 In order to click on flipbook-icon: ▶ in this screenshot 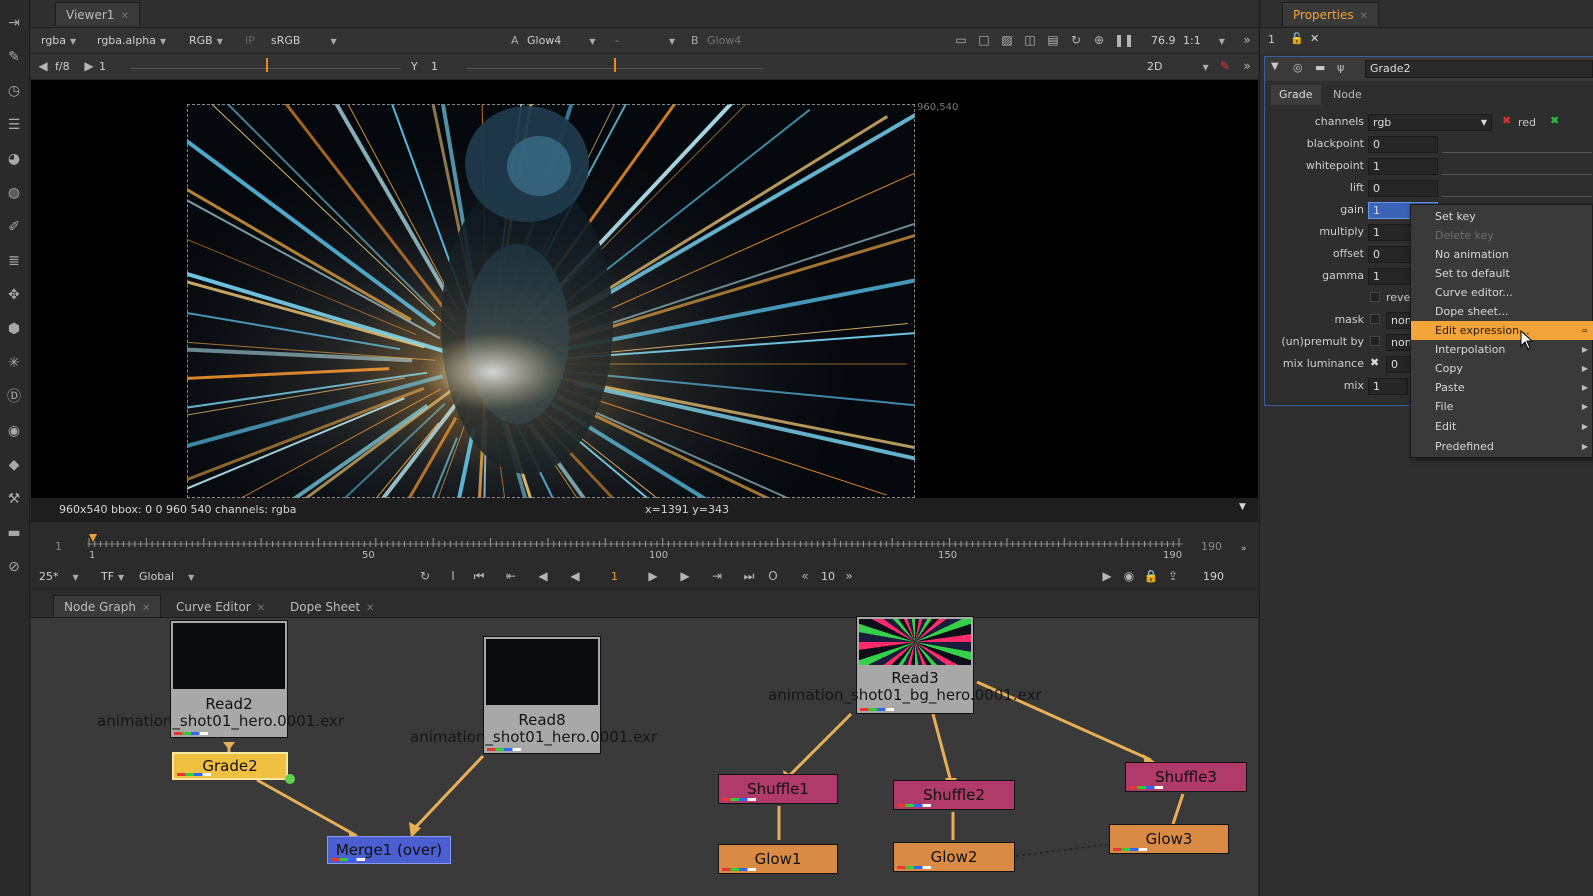, I will do `click(1107, 576)`.